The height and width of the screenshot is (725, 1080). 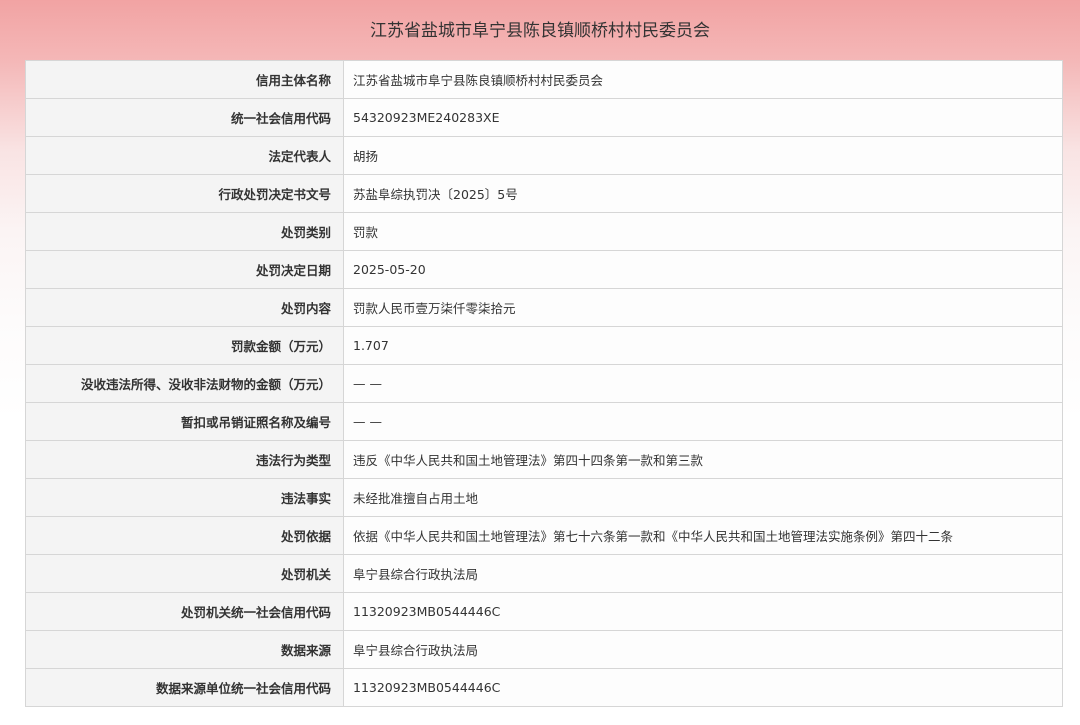 What do you see at coordinates (703, 307) in the screenshot?
I see `row-value: 罚款人民币壹万柒仟零柒拾元` at bounding box center [703, 307].